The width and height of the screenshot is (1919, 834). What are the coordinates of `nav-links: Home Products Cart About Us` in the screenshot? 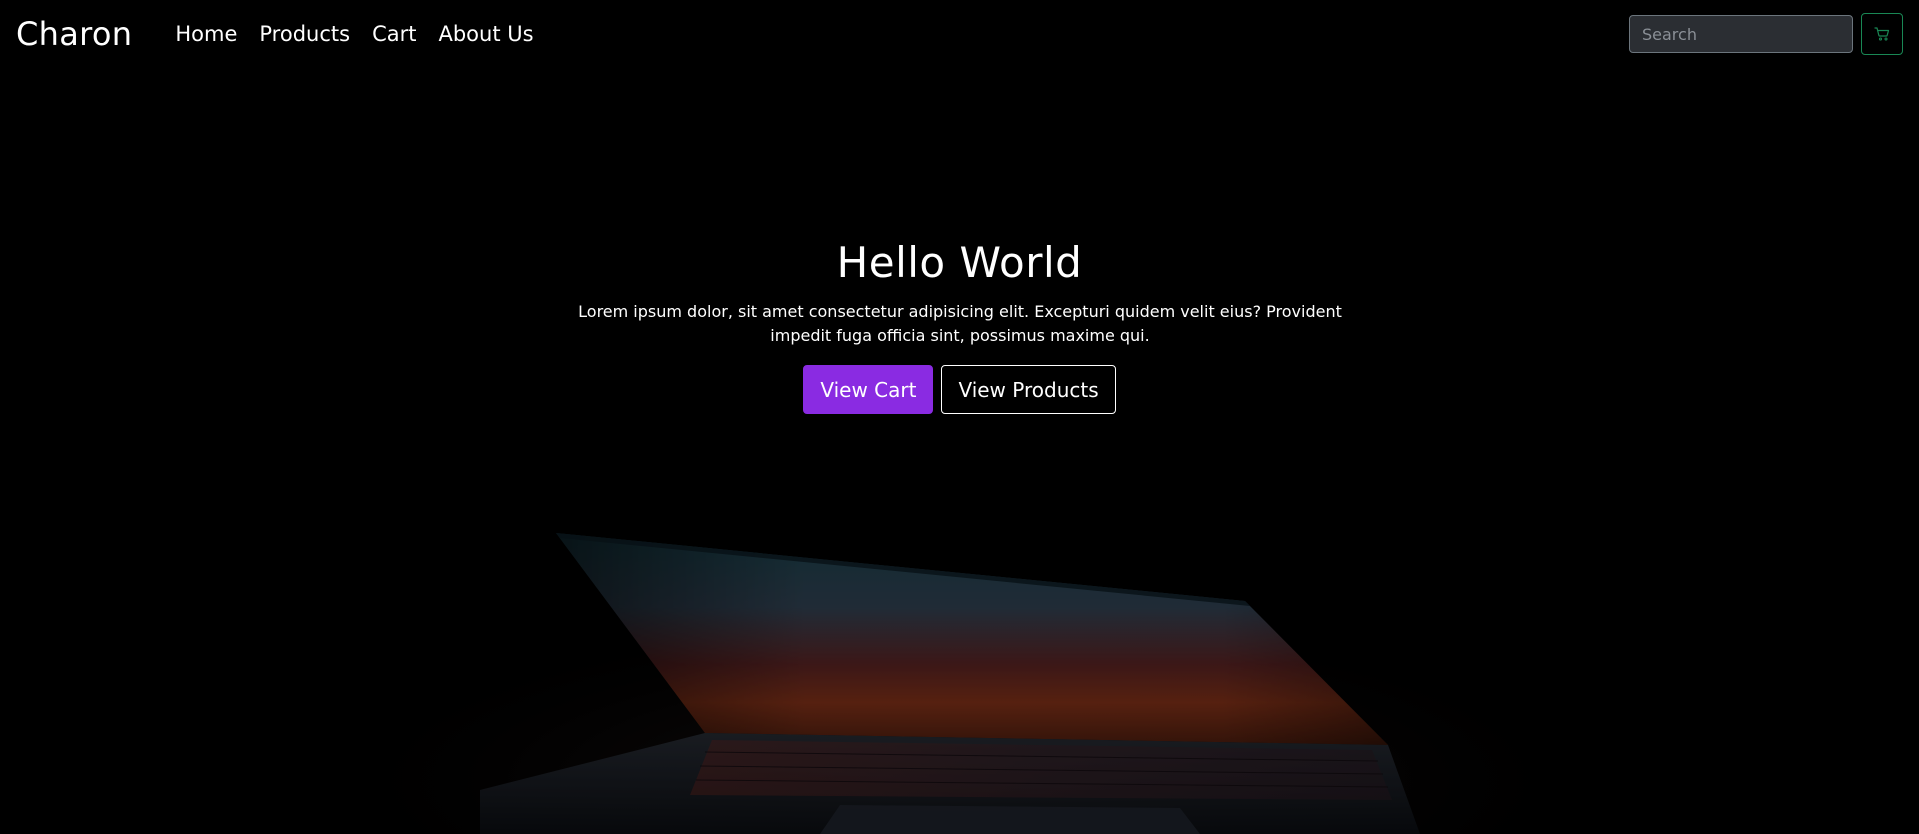 It's located at (354, 34).